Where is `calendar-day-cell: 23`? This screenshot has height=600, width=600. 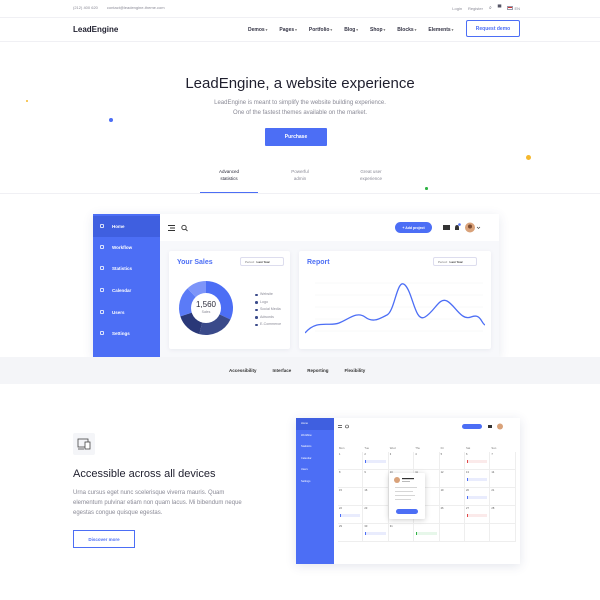 calendar-day-cell: 23 is located at coordinates (376, 515).